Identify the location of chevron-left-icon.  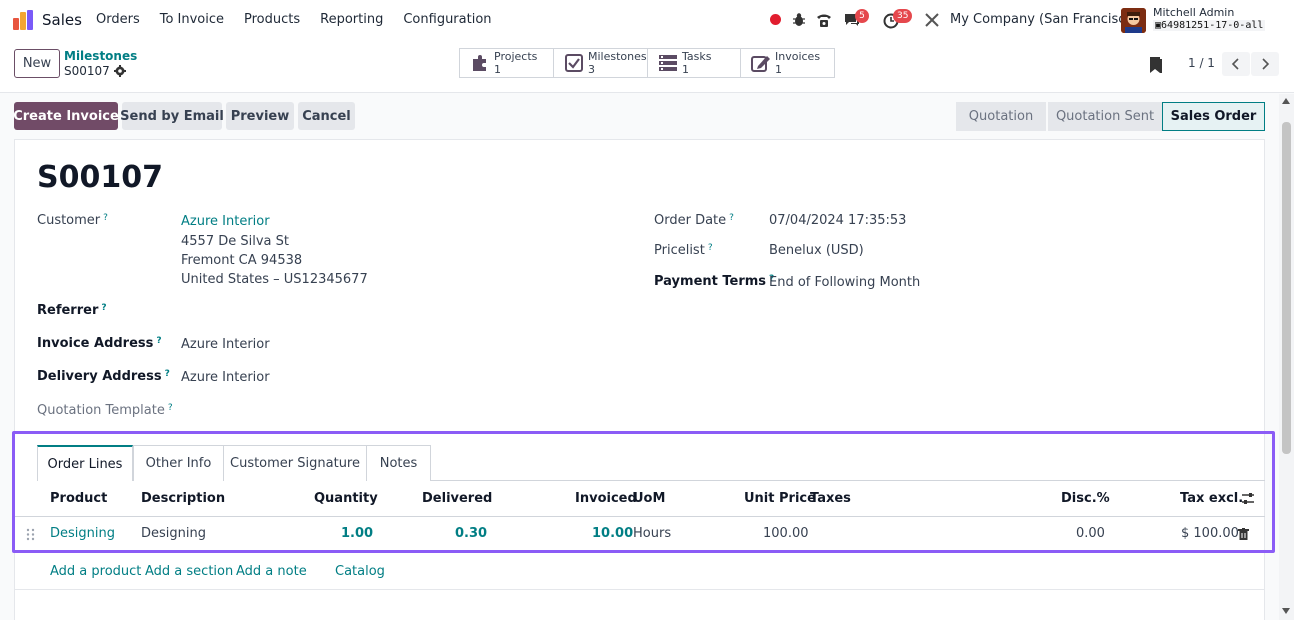
(1235, 64).